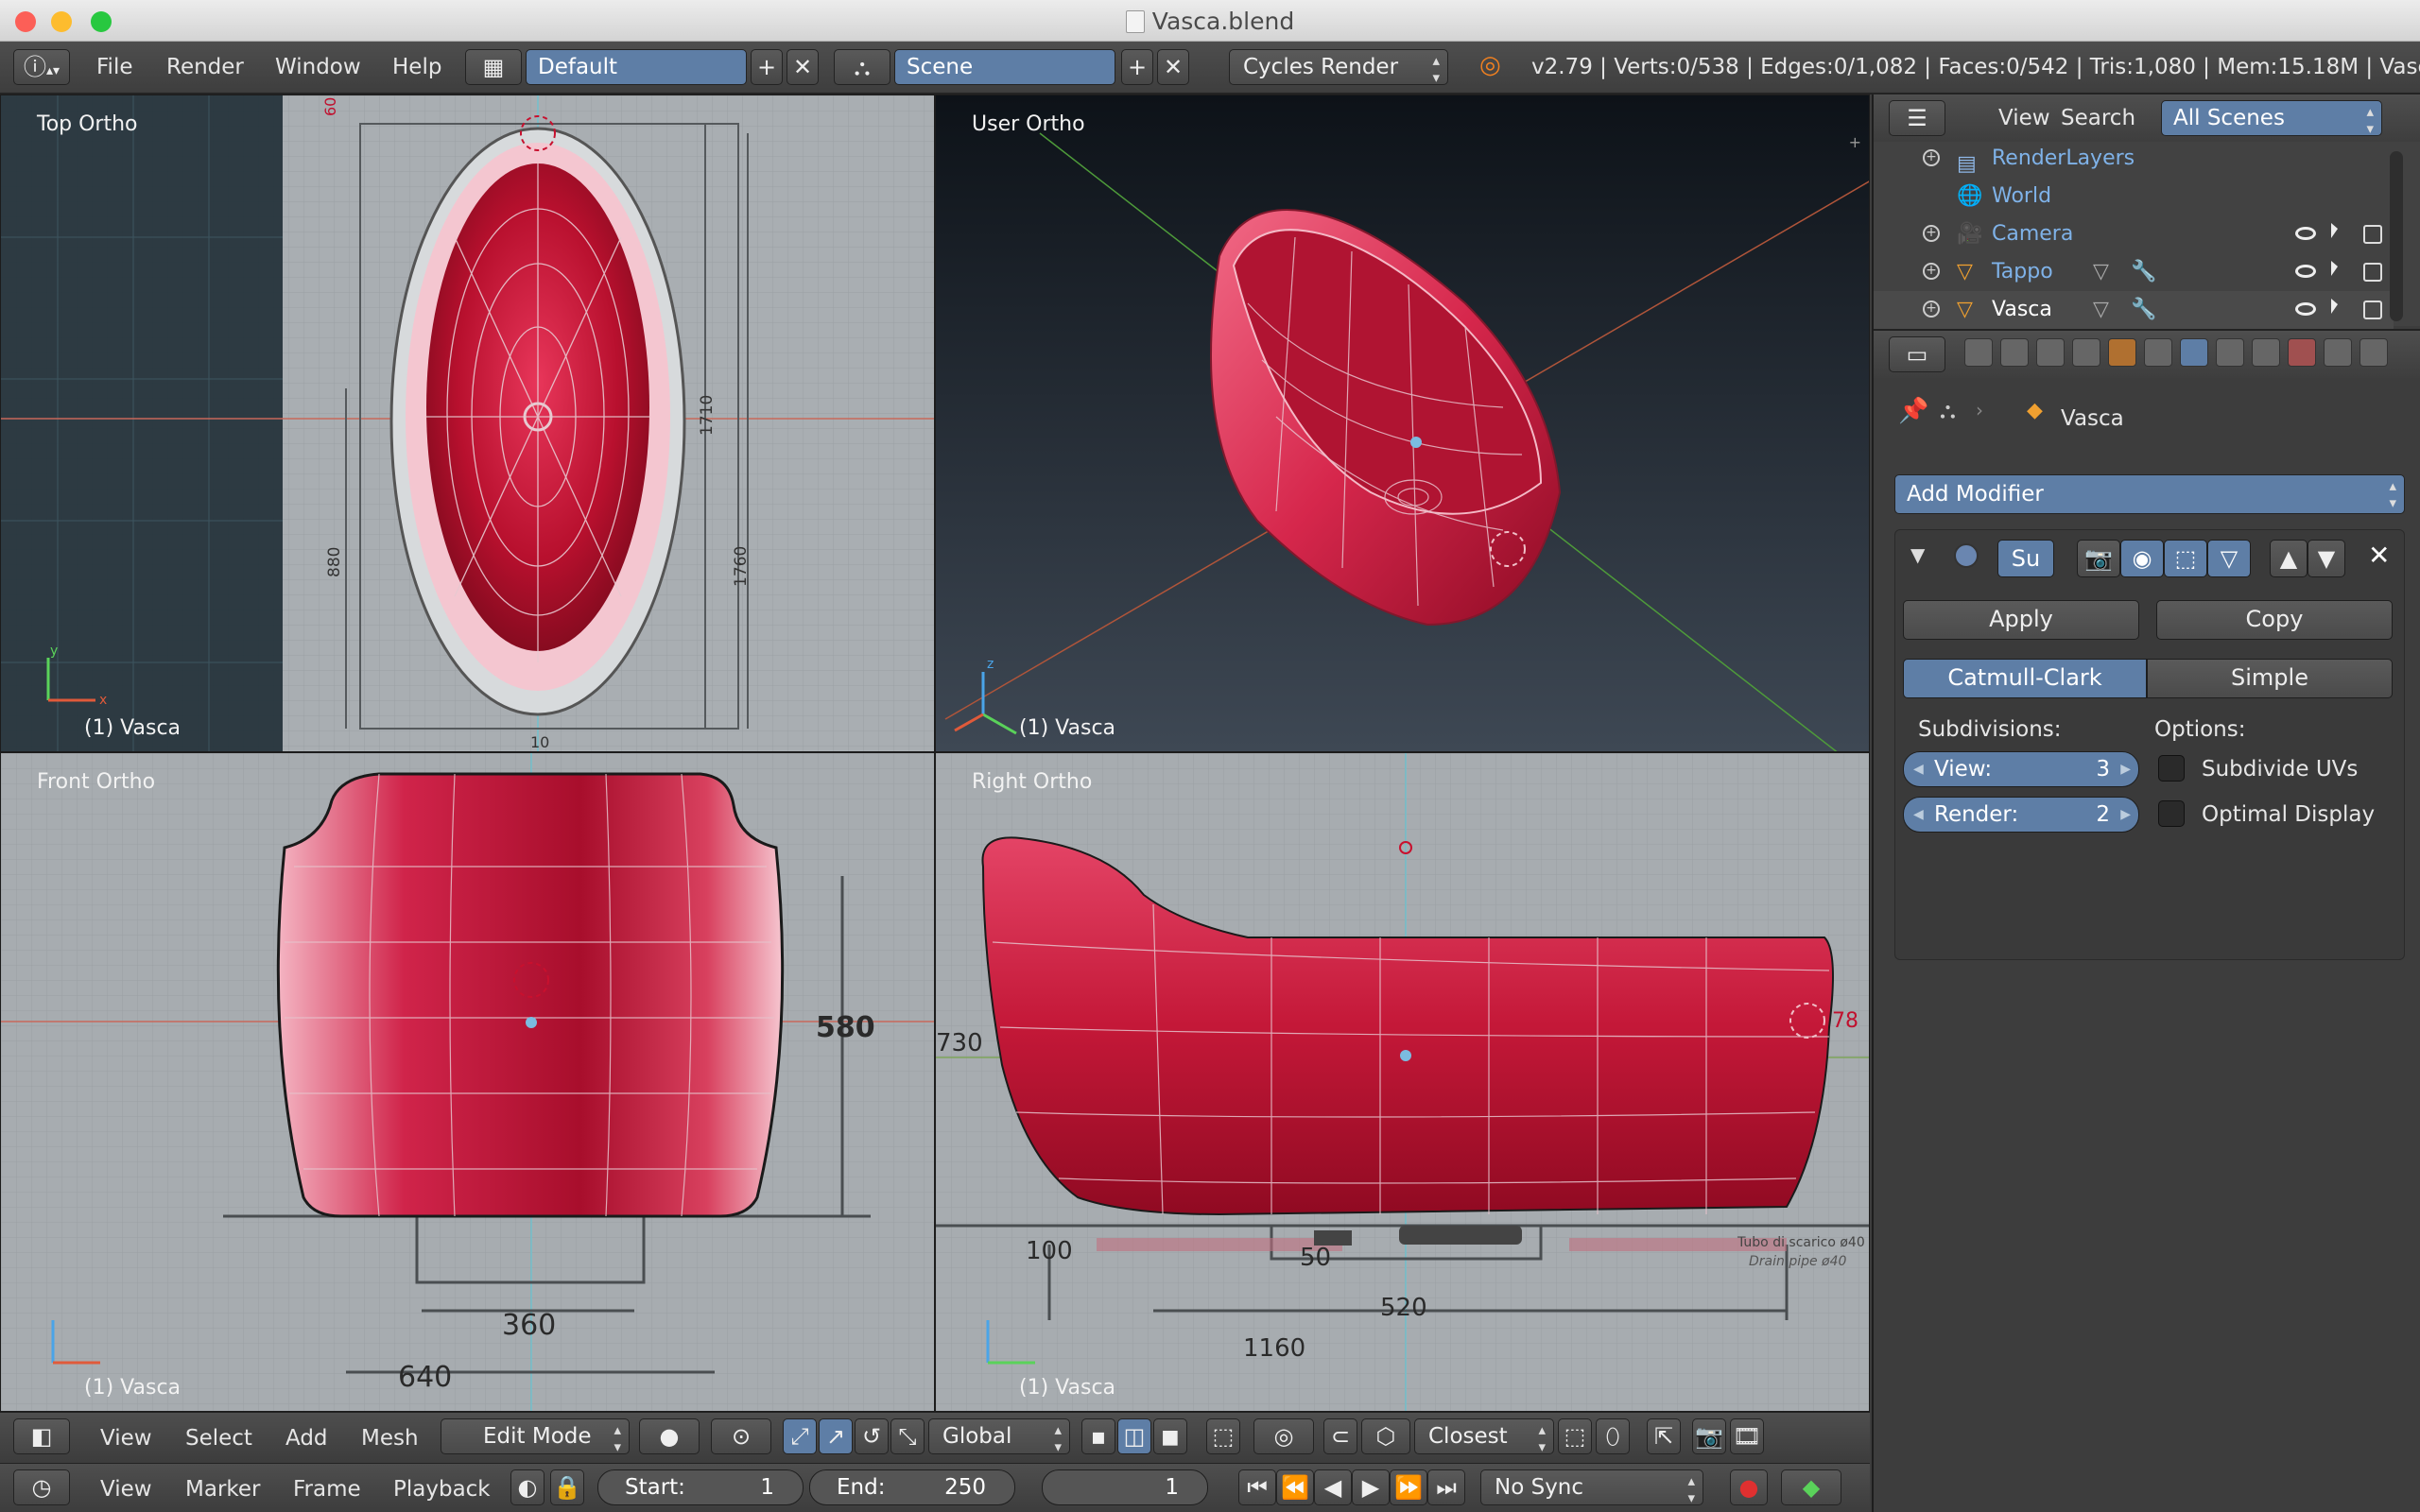 The height and width of the screenshot is (1512, 2420). Describe the element at coordinates (2230, 352) in the screenshot. I see `data-tab-icon` at that location.